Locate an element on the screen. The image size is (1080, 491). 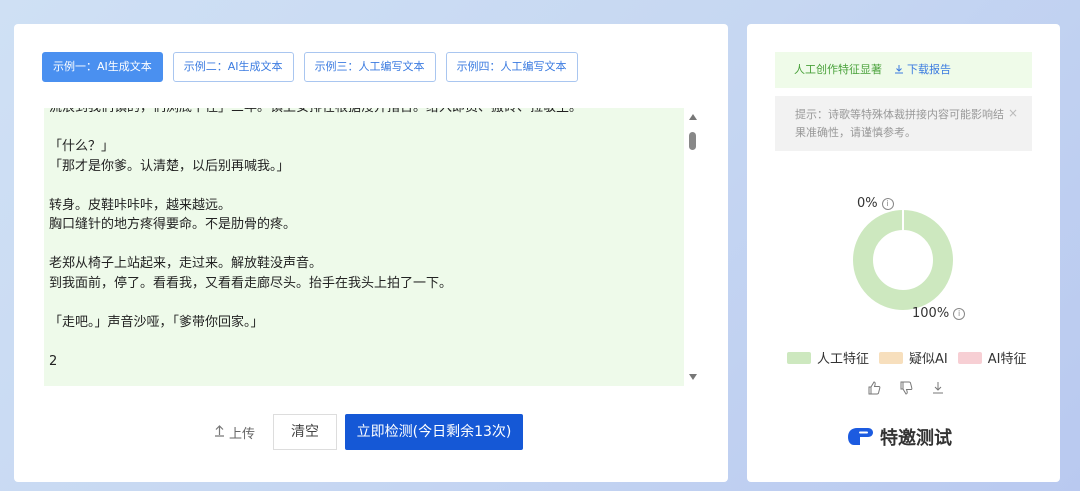
thumbs-down-icon is located at coordinates (906, 388).